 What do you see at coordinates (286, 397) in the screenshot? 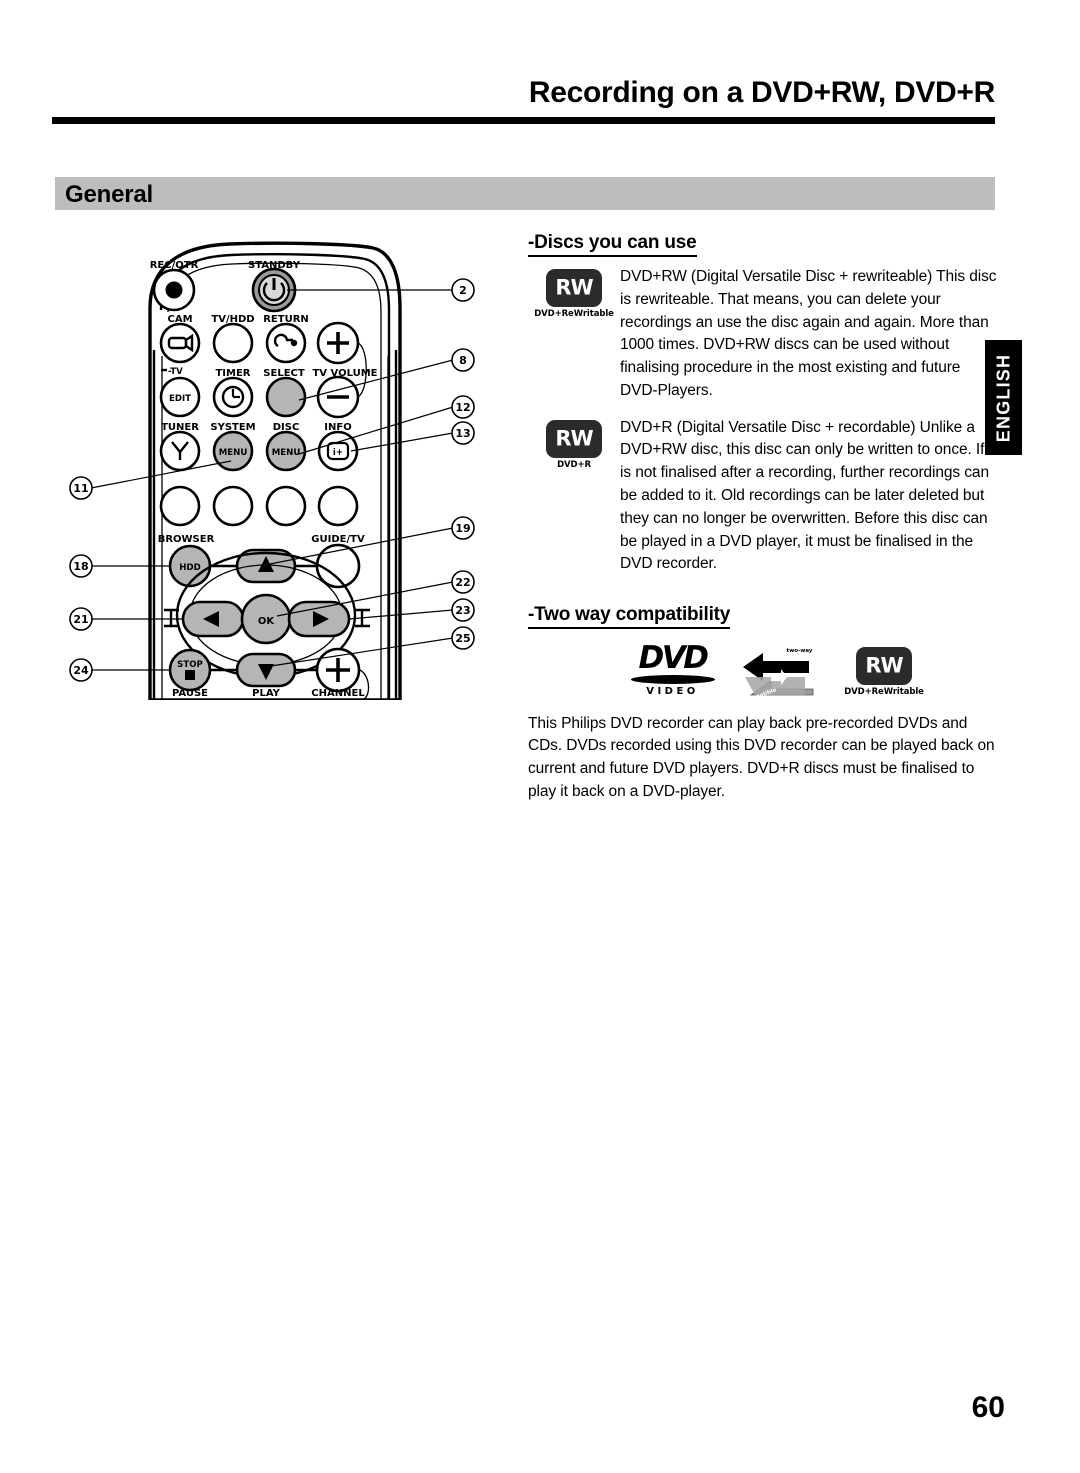
I see `select-button` at bounding box center [286, 397].